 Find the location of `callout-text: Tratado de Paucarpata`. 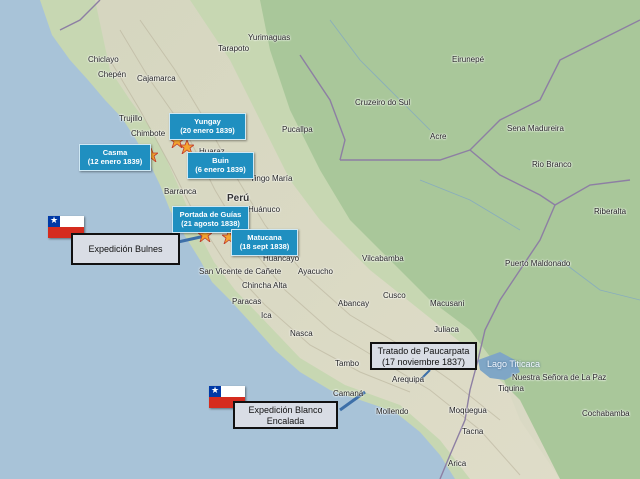

callout-text: Tratado de Paucarpata is located at coordinates (423, 351).